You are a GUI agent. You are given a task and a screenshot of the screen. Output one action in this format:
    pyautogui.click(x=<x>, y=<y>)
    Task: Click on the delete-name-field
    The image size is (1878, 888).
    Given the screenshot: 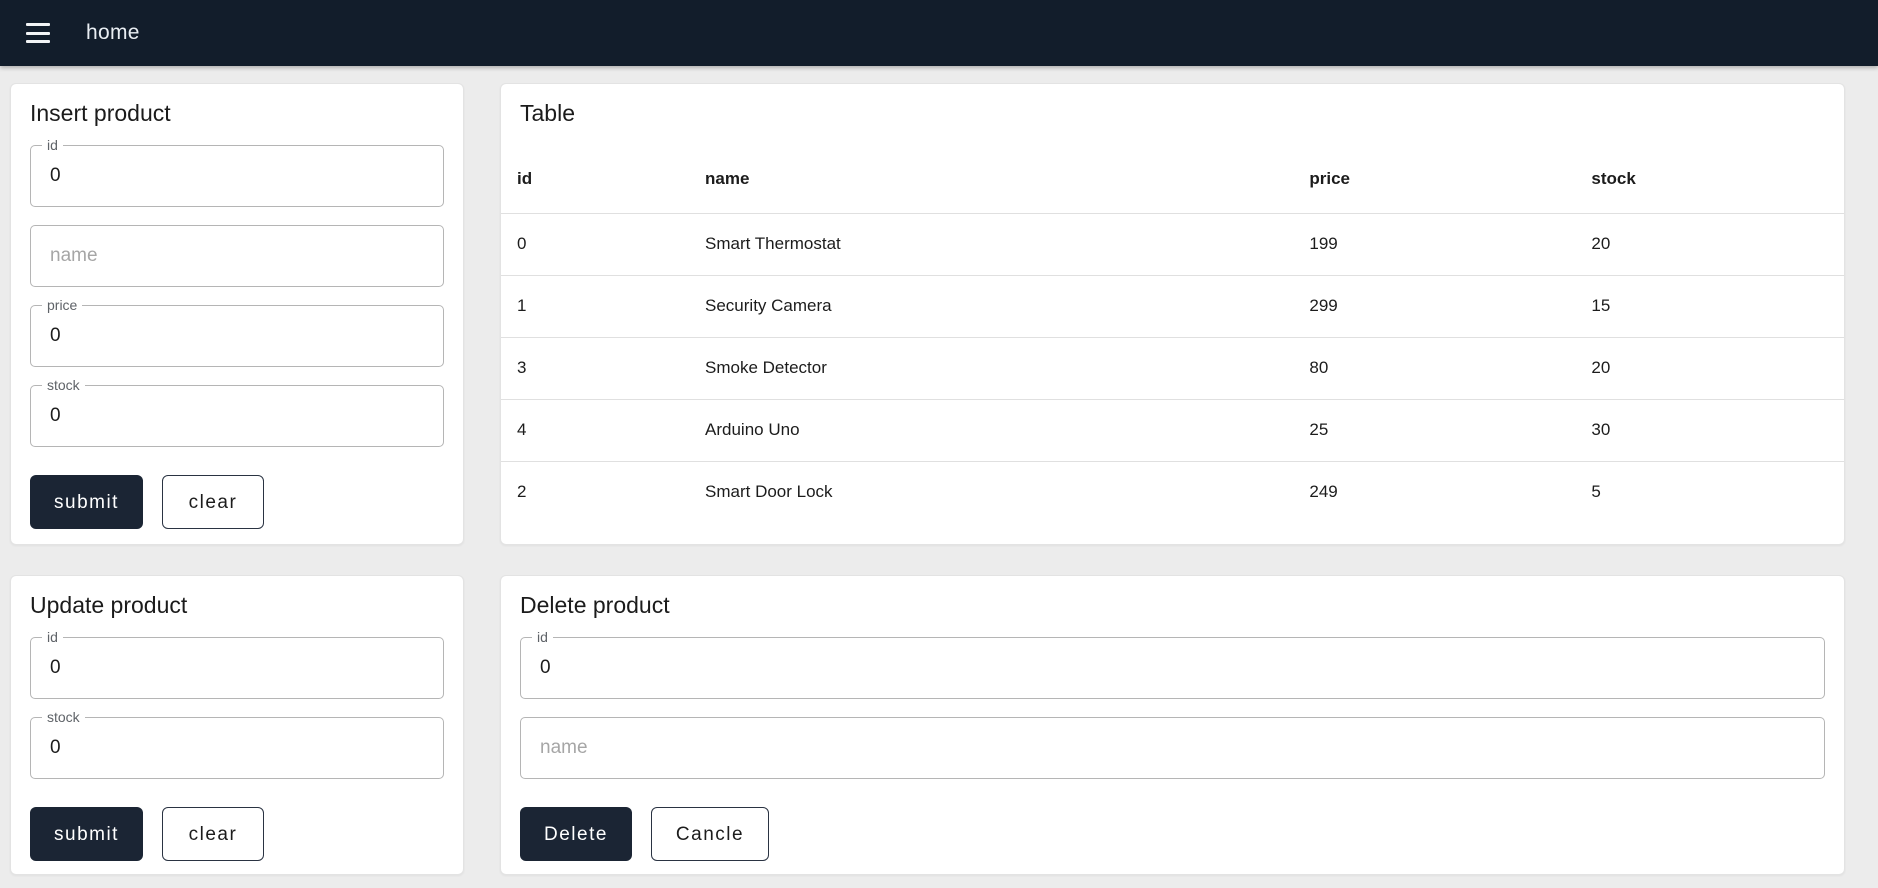 What is the action you would take?
    pyautogui.click(x=1172, y=748)
    